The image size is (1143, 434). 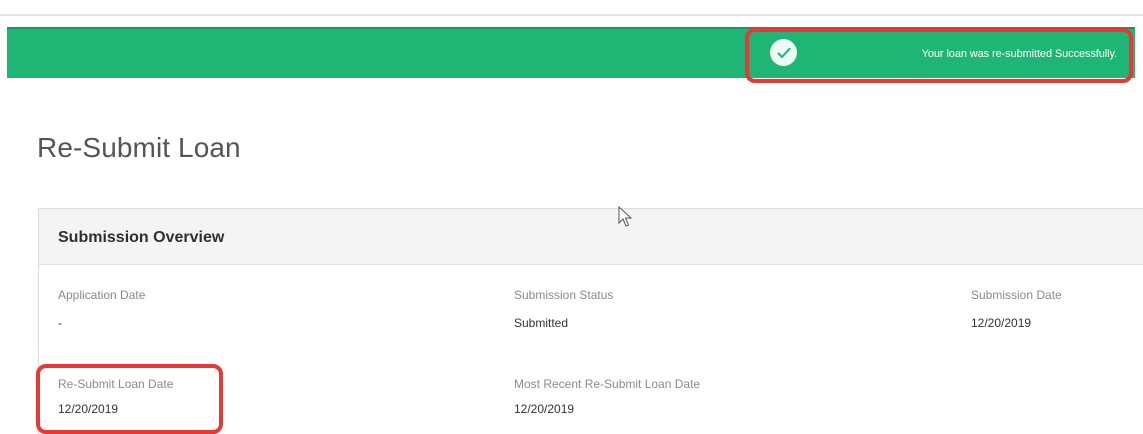 I want to click on resubmit-loan-date-value: 12/20/2019, so click(x=88, y=409).